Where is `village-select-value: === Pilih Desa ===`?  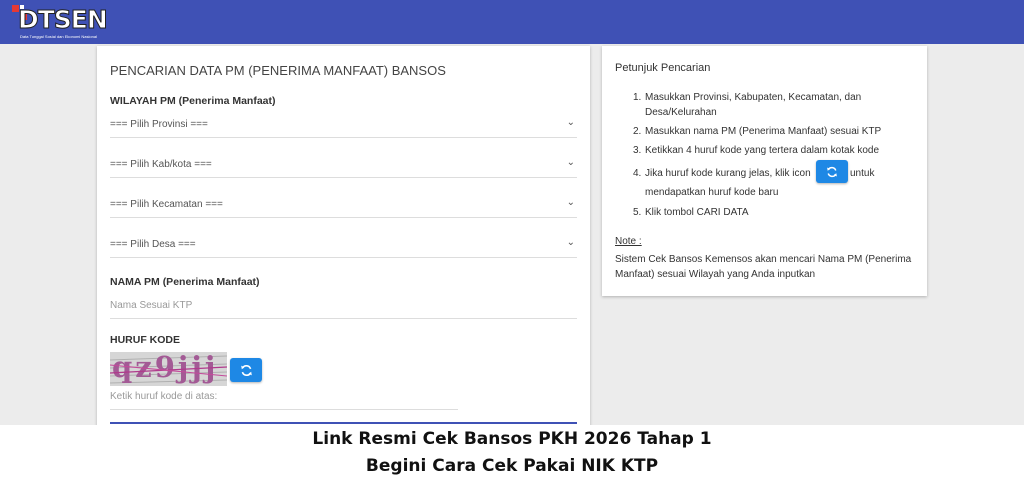 village-select-value: === Pilih Desa === is located at coordinates (153, 244).